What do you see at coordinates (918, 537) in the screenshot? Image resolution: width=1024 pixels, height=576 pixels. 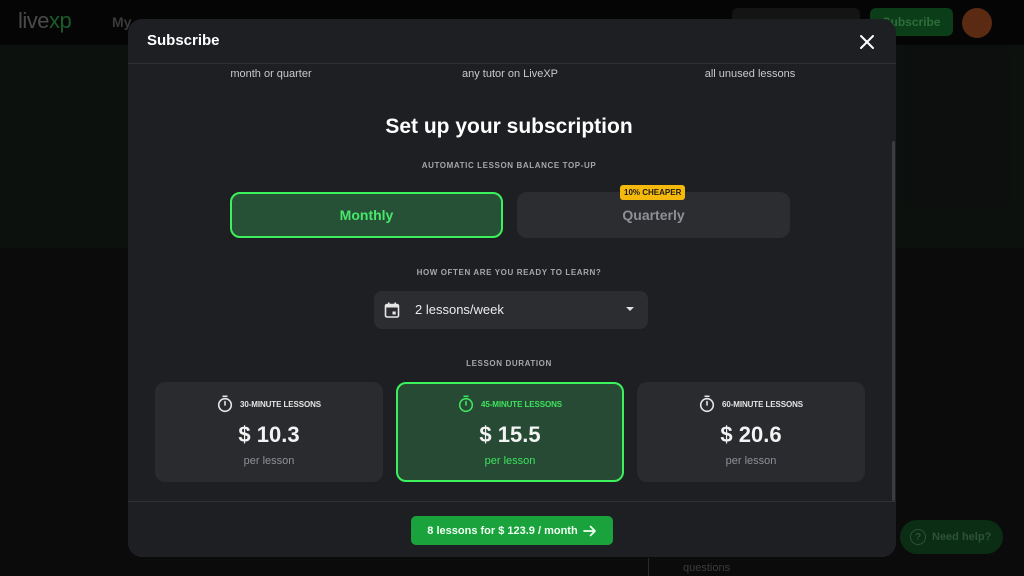 I see `question-circle-icon: ?` at bounding box center [918, 537].